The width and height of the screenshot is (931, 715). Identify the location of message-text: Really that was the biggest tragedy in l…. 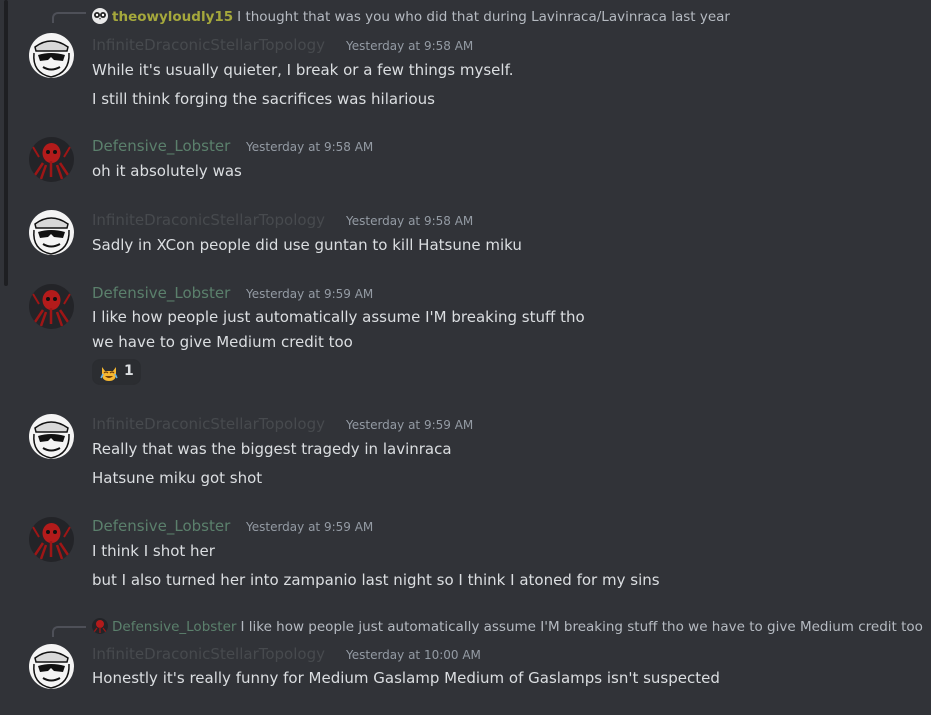
(272, 449).